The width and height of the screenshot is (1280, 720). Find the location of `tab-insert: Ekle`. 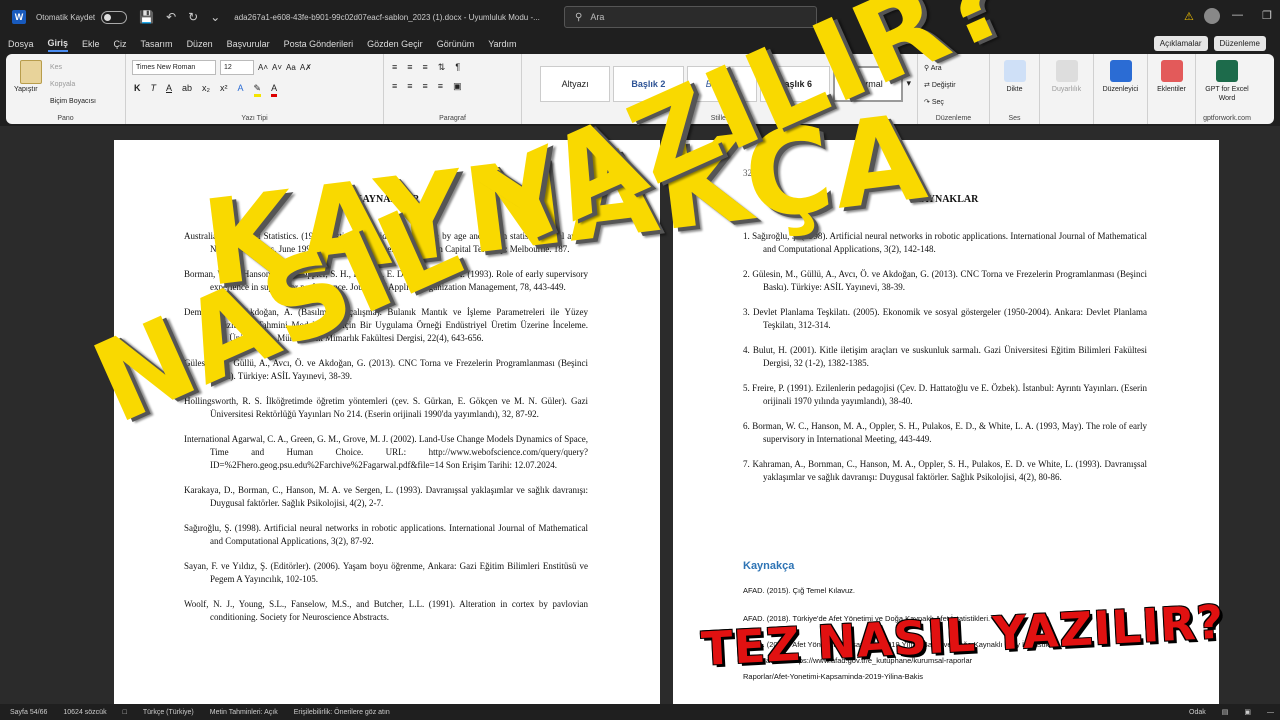

tab-insert: Ekle is located at coordinates (91, 44).